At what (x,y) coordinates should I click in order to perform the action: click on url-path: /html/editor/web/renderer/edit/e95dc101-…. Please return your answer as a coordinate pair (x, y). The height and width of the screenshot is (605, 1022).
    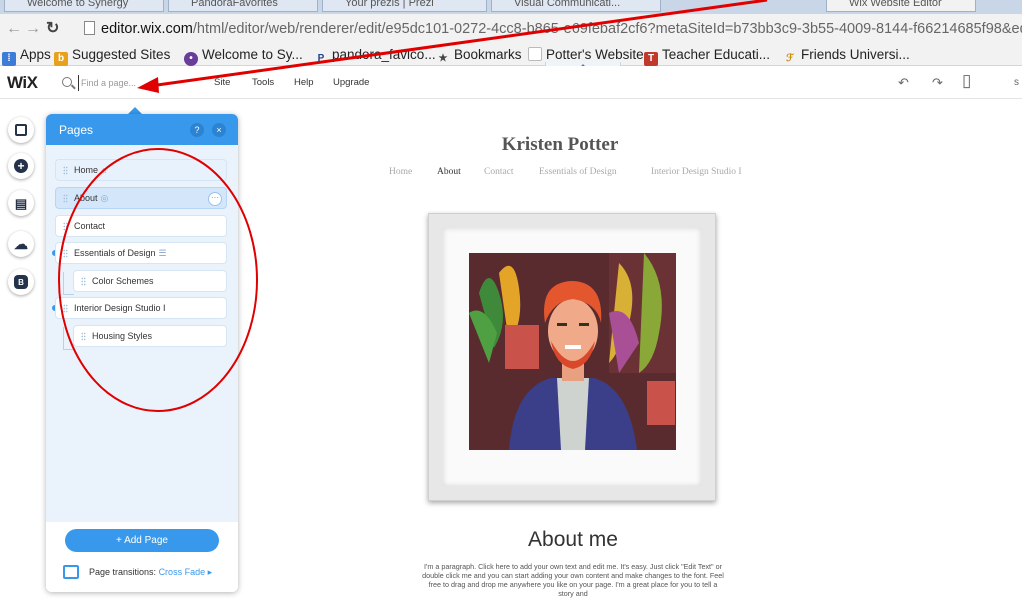
    Looking at the image, I should click on (607, 29).